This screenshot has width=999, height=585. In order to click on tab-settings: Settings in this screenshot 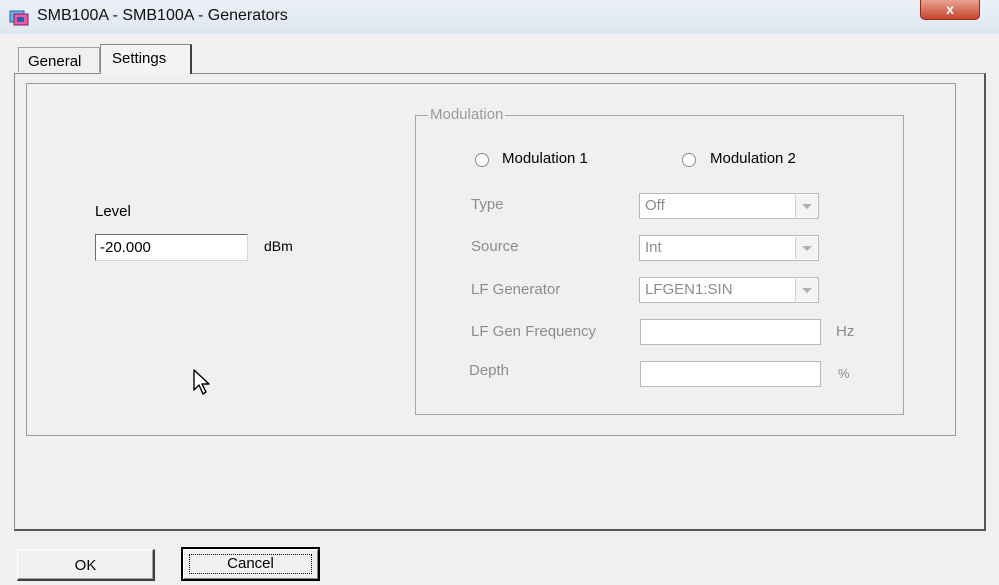, I will do `click(146, 59)`.